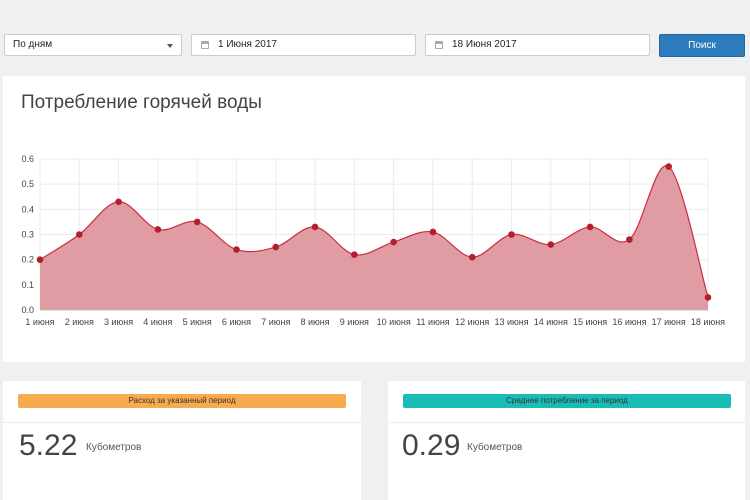  I want to click on date-from-value: 1 Июня 2017, so click(247, 44).